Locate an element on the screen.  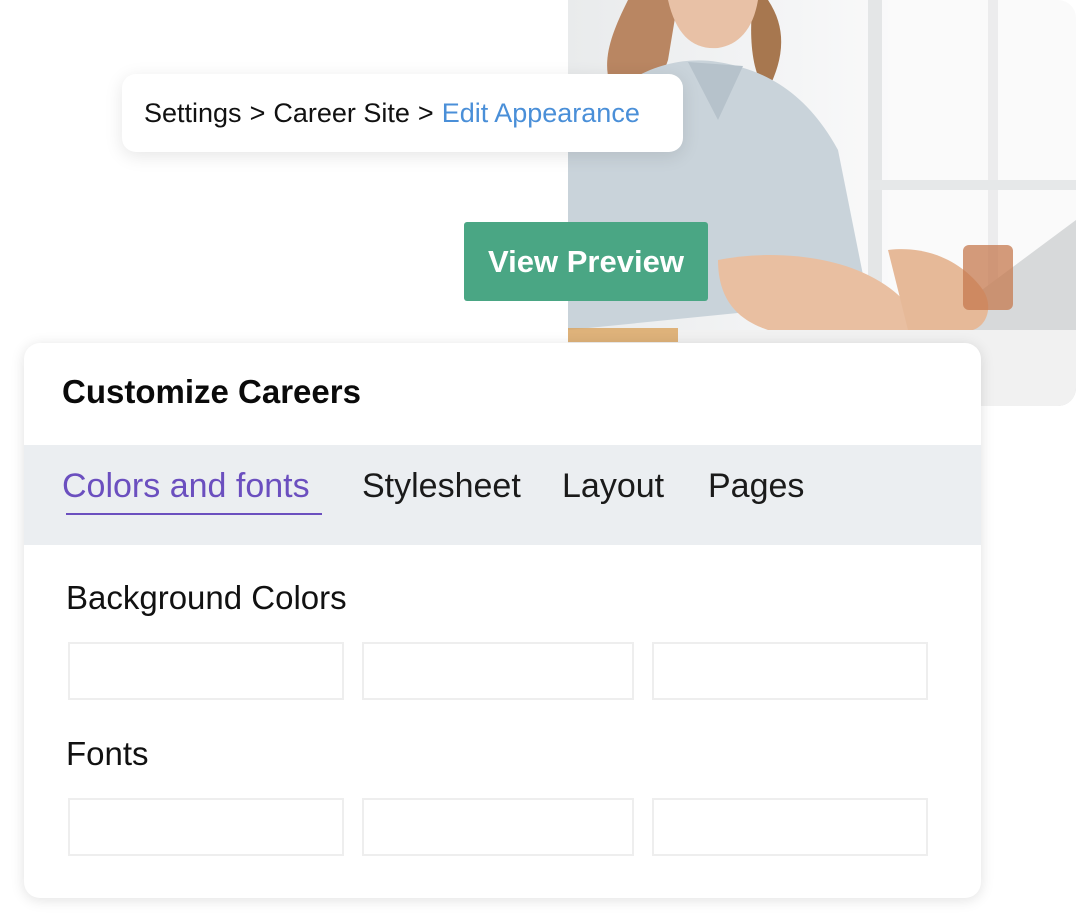
tab-stylesheet: Stylesheet is located at coordinates (441, 486).